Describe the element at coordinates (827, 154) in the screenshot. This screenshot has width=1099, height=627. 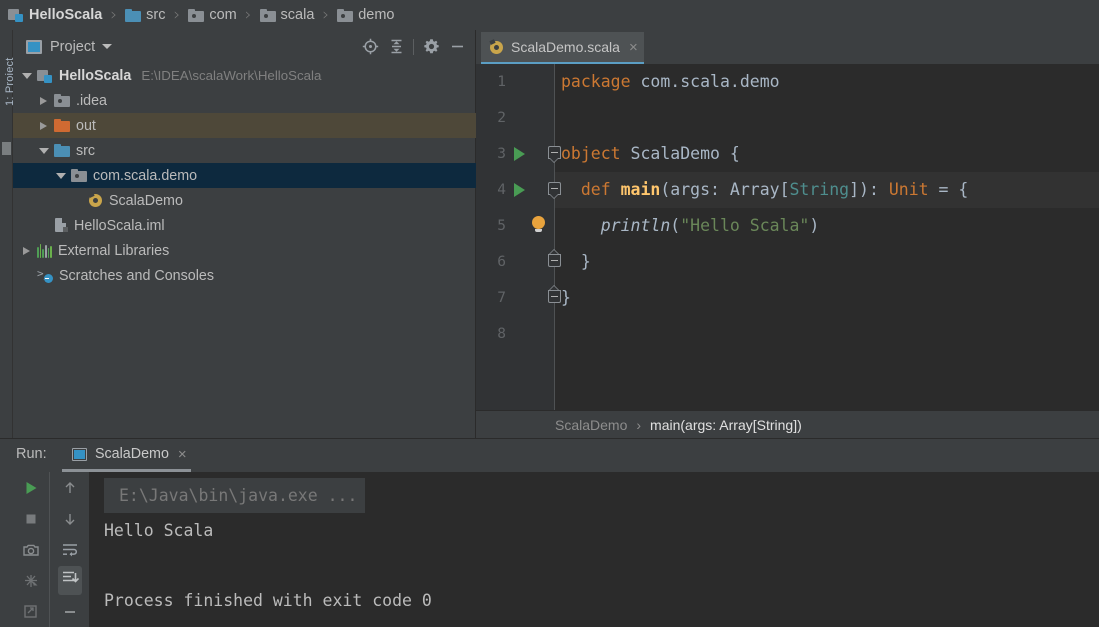
I see `code-line: object ScalaDemo {` at that location.